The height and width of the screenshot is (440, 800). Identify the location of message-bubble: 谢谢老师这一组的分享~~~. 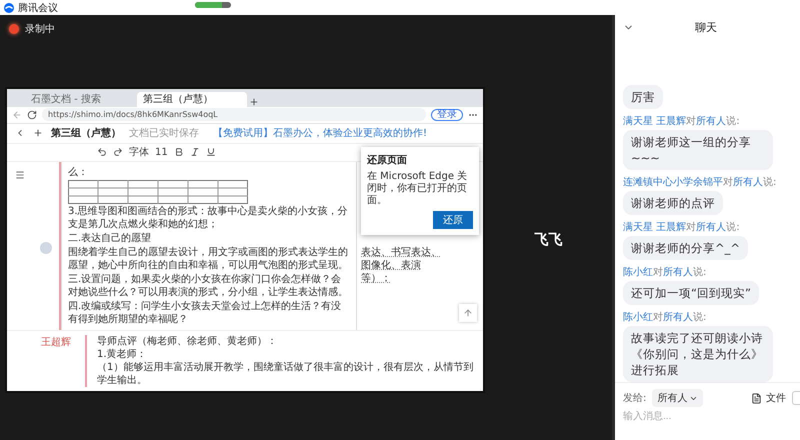
(698, 150).